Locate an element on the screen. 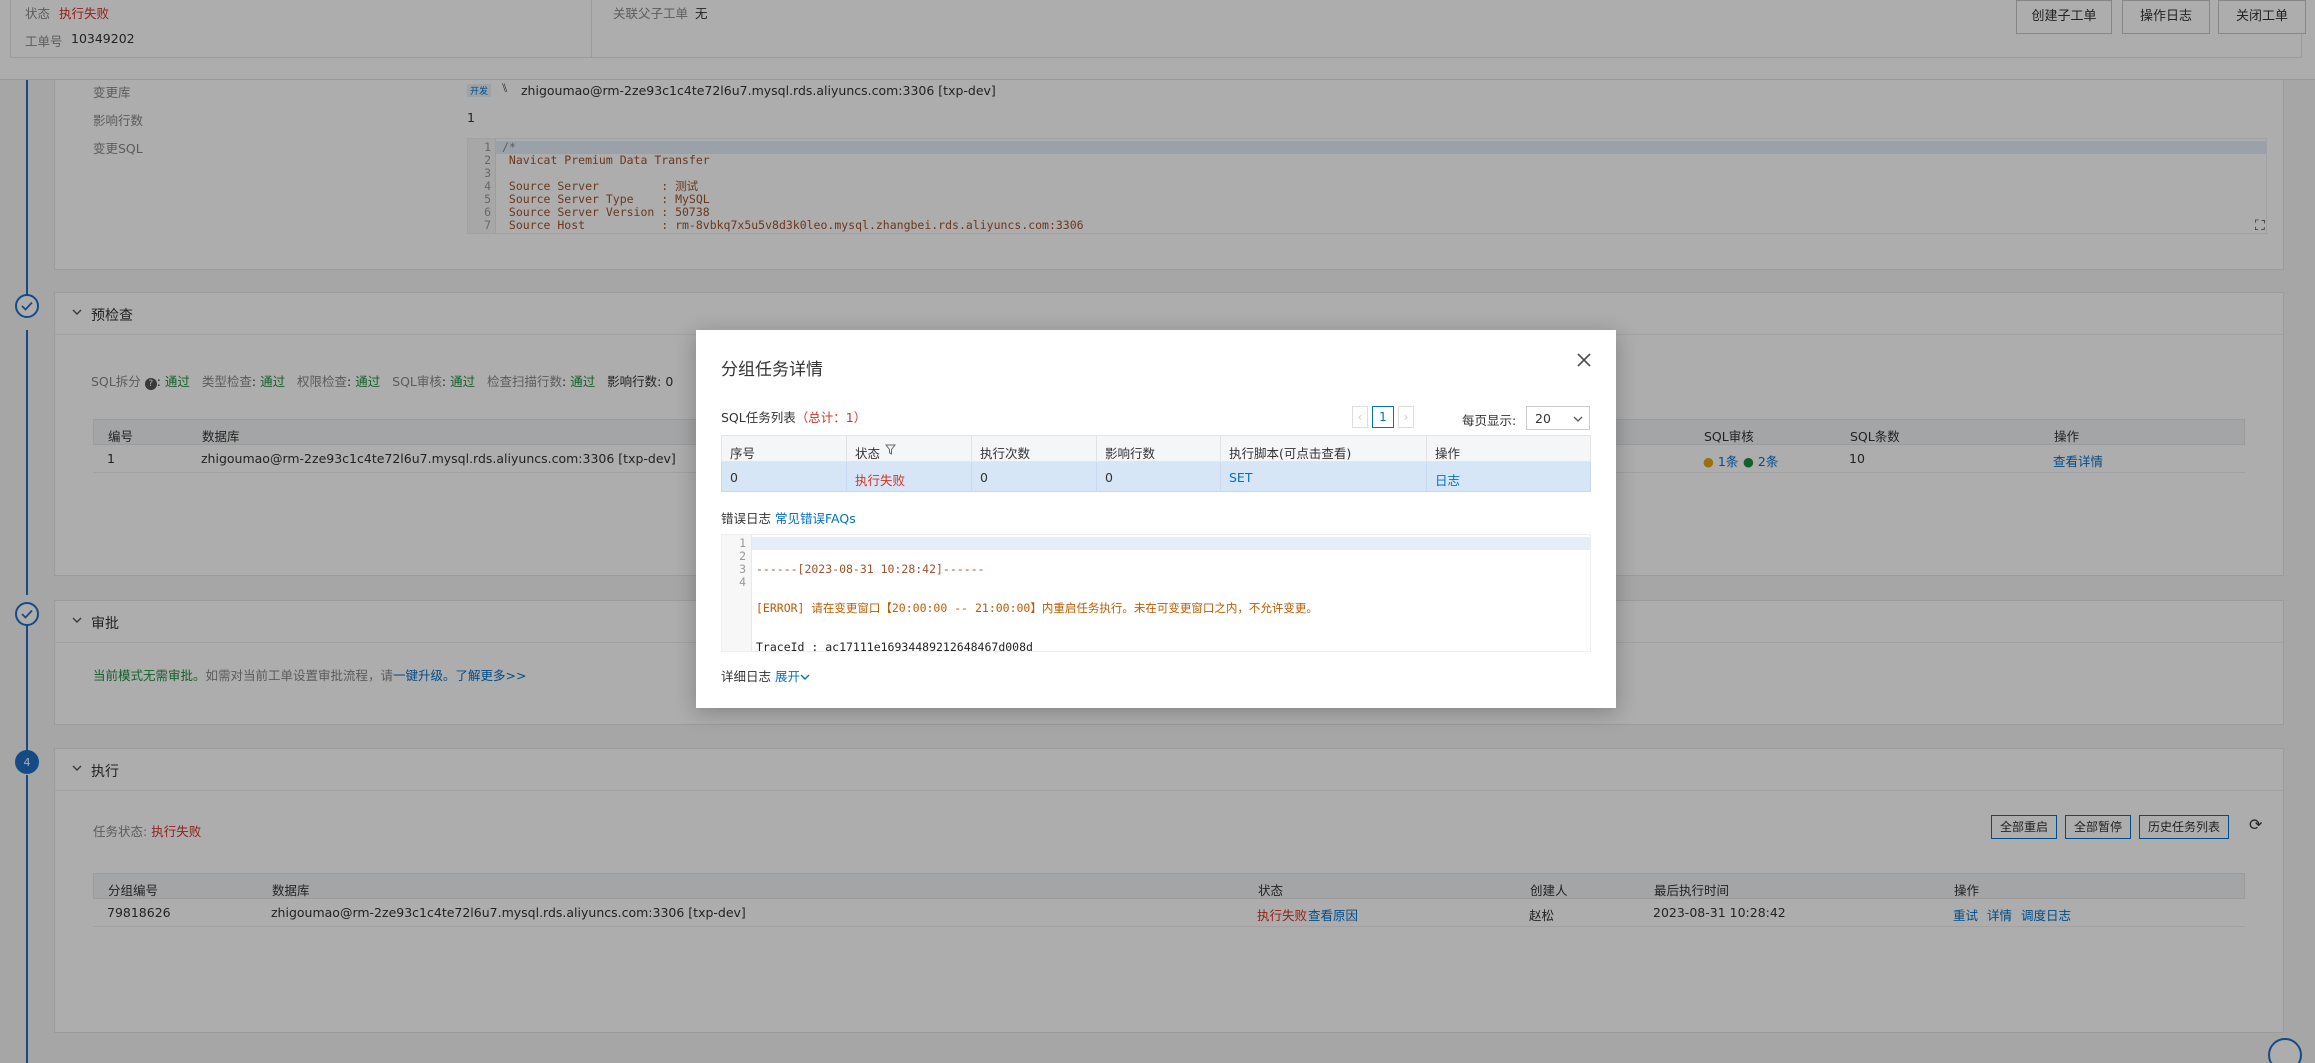  error-line: ------[2023-08-31 10:28:42]------ is located at coordinates (870, 569).